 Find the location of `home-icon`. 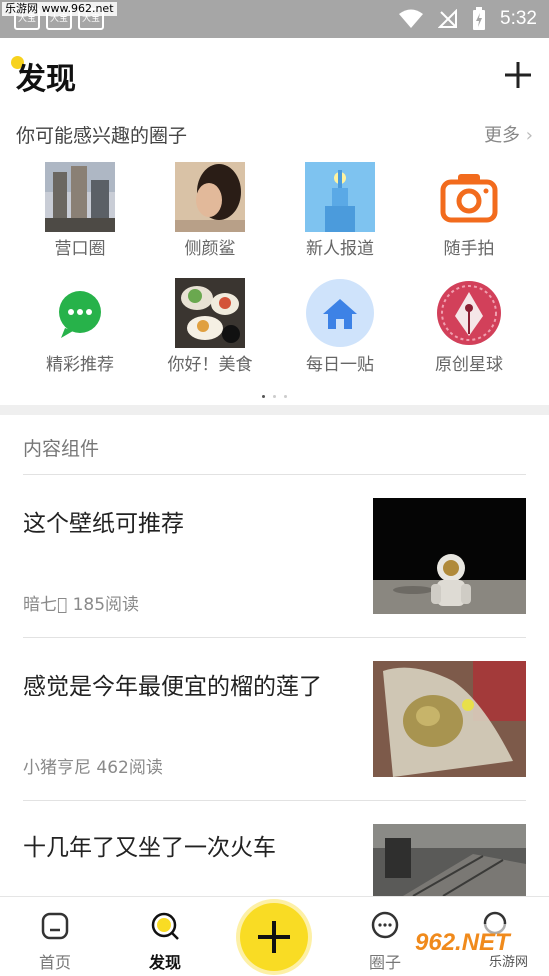

home-icon is located at coordinates (340, 313).